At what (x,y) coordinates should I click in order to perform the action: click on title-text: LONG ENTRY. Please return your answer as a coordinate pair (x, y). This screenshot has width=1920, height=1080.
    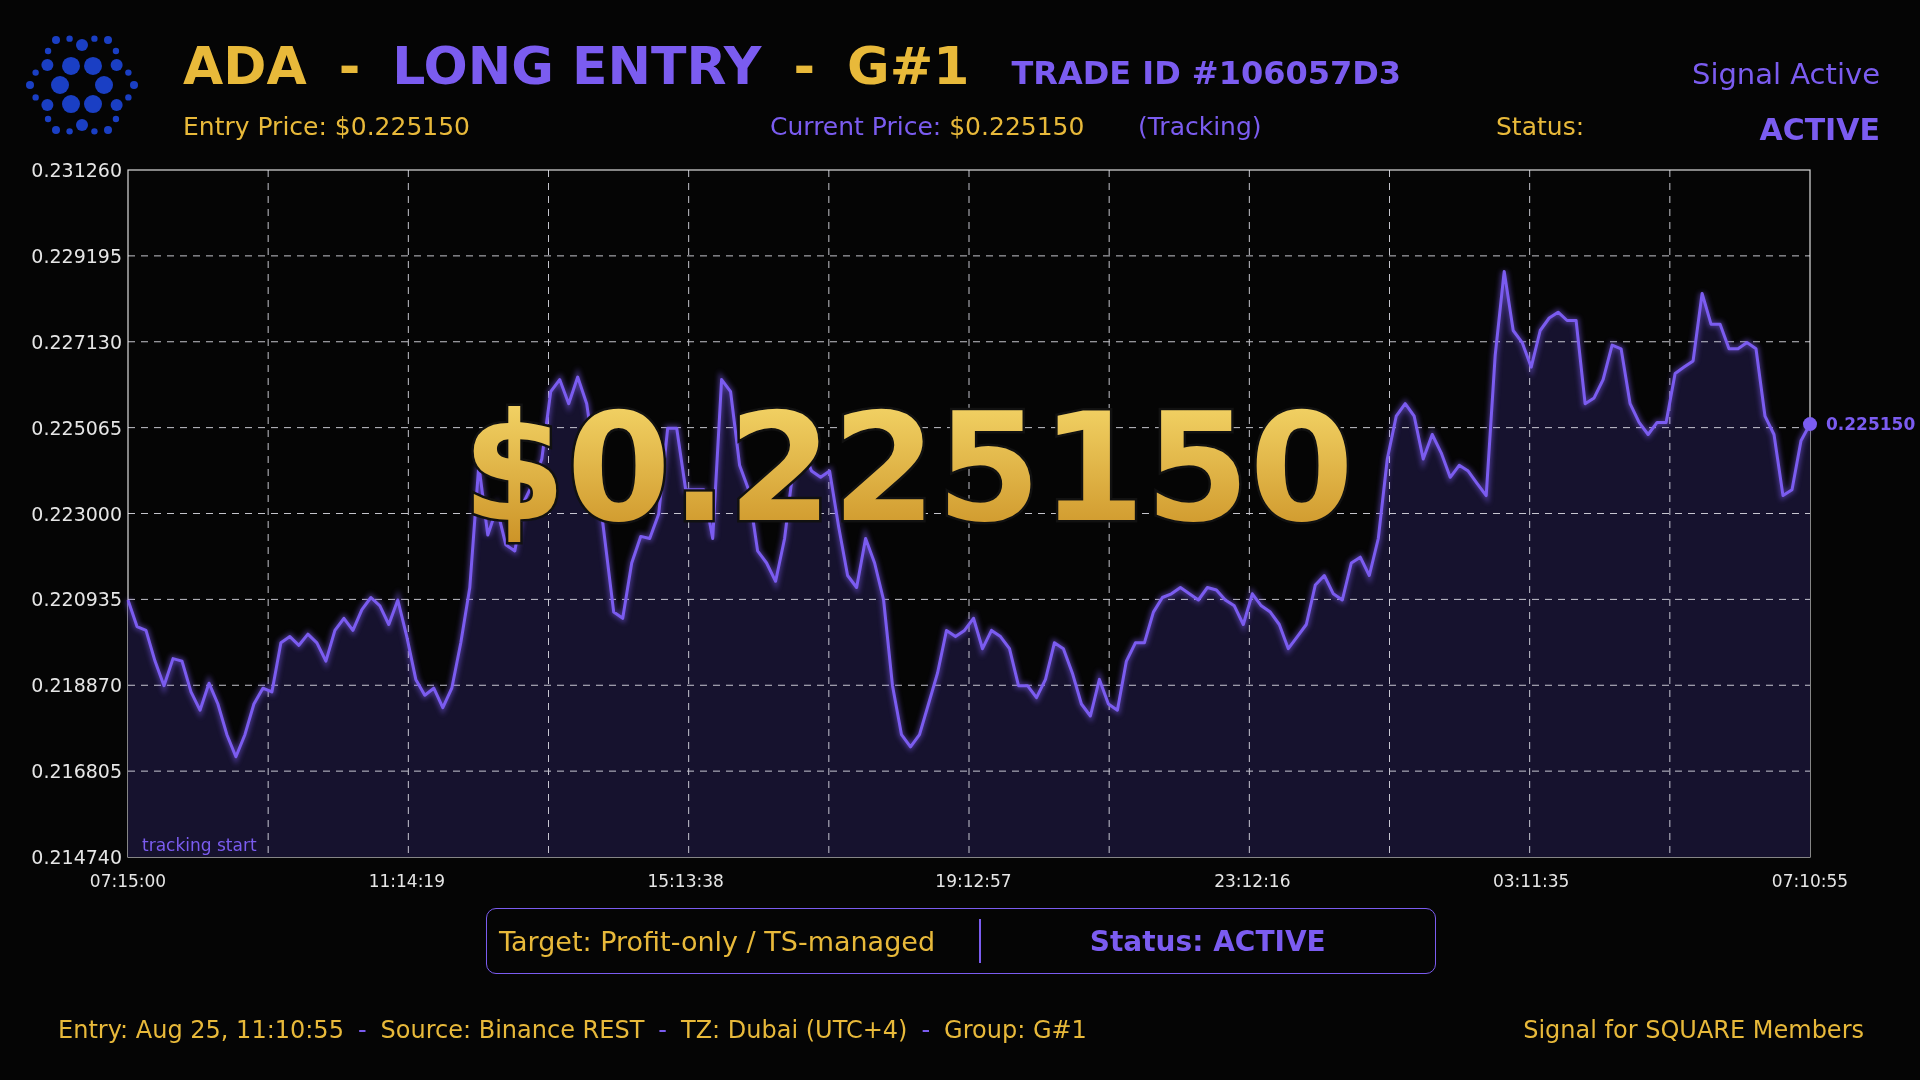
    Looking at the image, I should click on (577, 66).